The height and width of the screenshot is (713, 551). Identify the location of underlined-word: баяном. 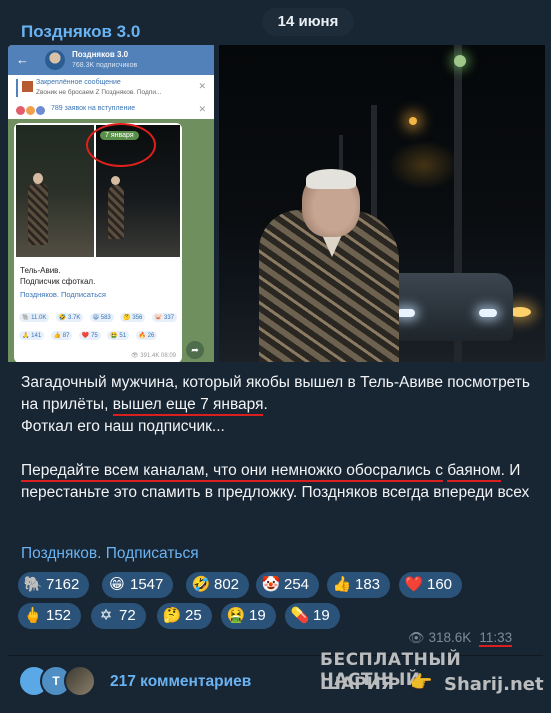
(474, 472).